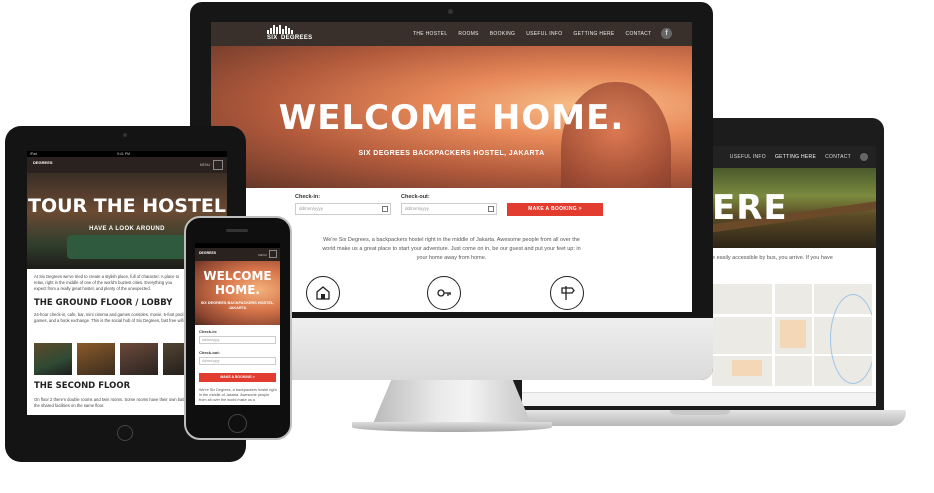  I want to click on checkin-label: Check-in:, so click(308, 197).